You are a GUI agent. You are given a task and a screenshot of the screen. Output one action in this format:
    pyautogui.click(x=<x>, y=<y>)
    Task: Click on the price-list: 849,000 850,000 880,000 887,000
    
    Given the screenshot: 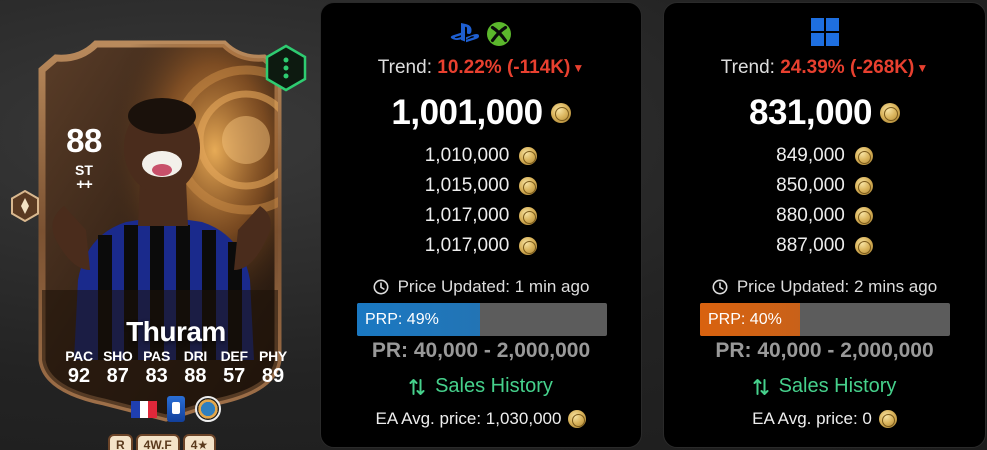 What is the action you would take?
    pyautogui.click(x=824, y=201)
    